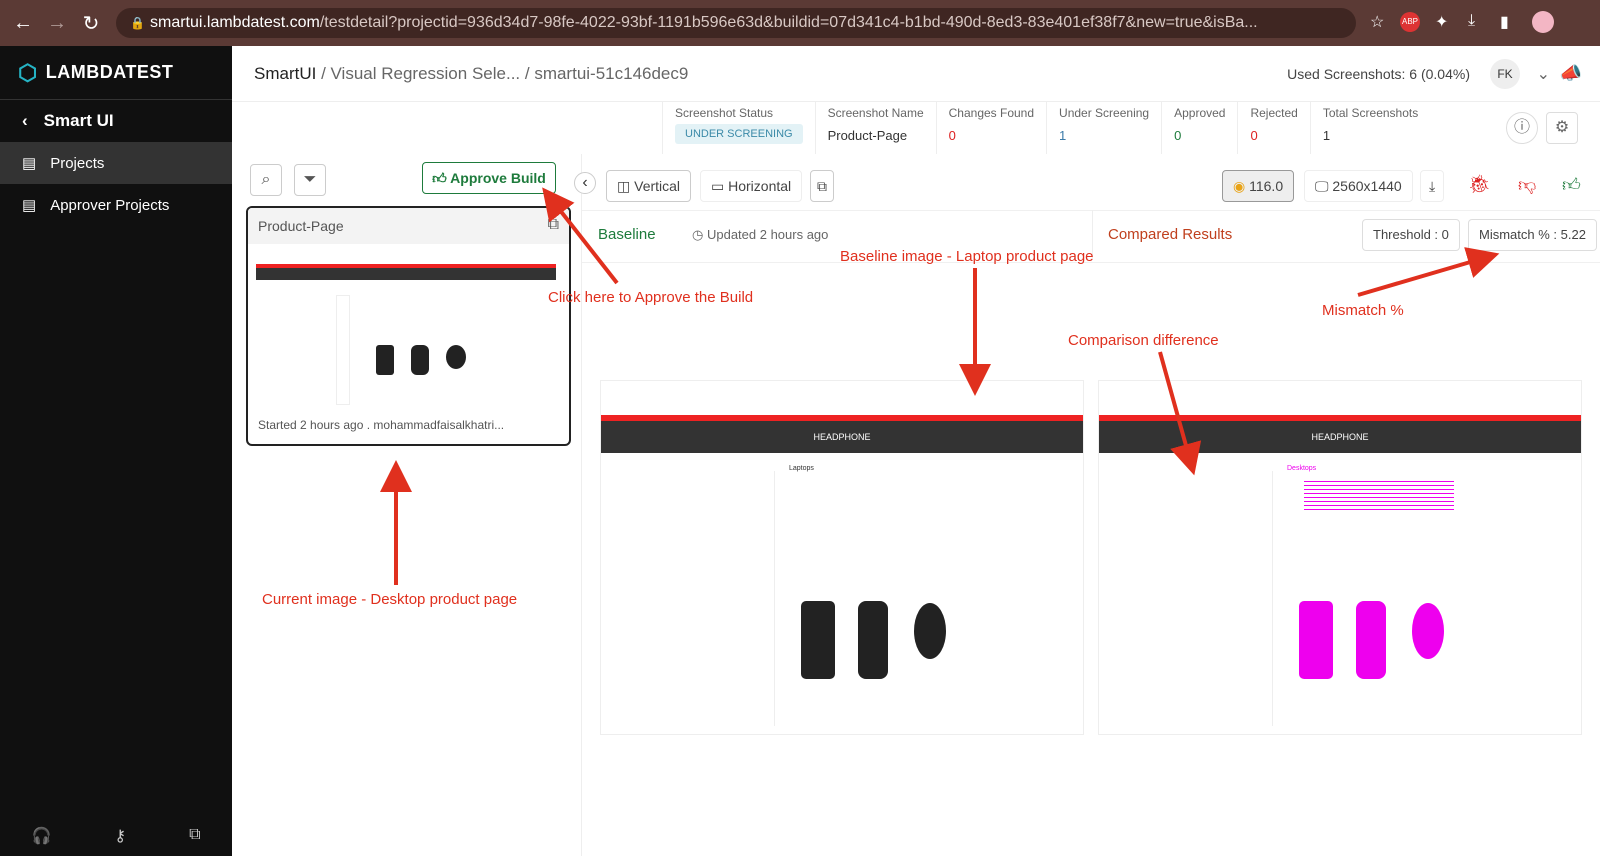 This screenshot has width=1600, height=856. I want to click on arrow-mismatch, so click(1428, 272).